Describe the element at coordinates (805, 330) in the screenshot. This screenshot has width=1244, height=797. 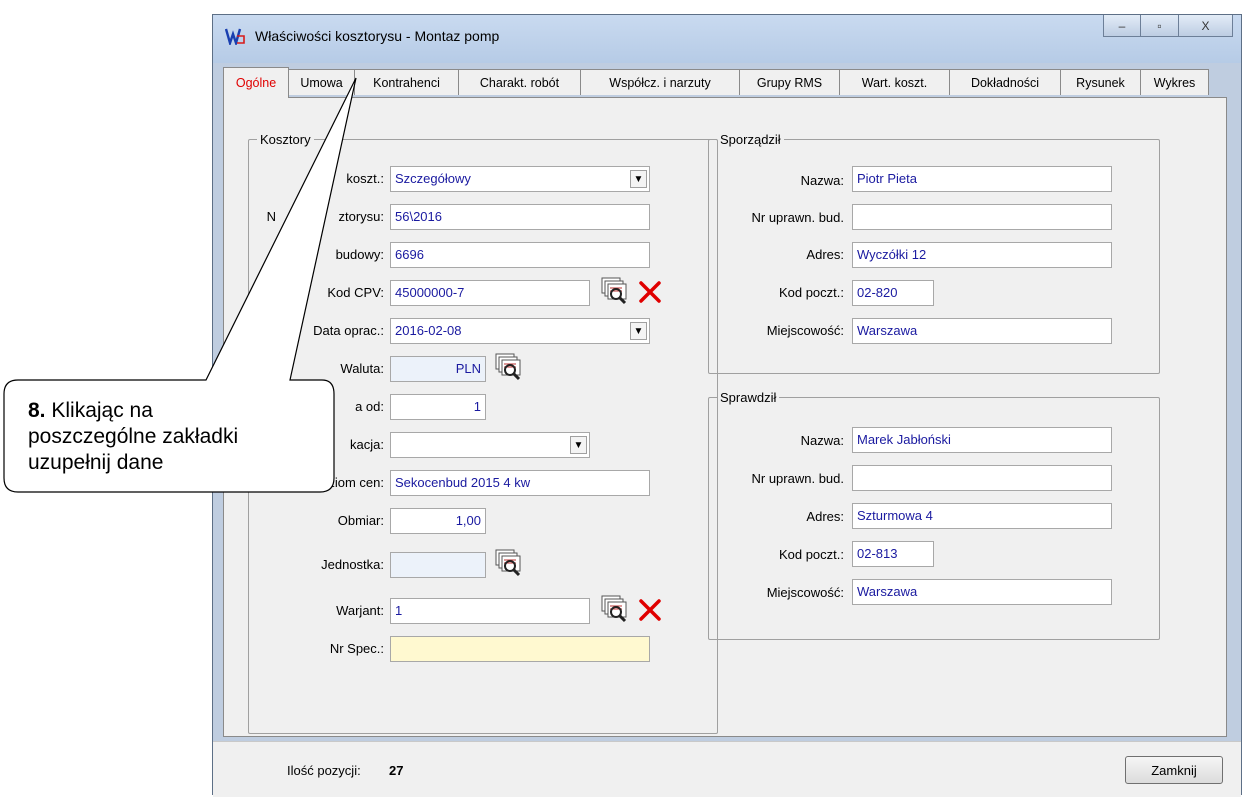
I see `sp-miejsc-label: Miejscowość:` at that location.